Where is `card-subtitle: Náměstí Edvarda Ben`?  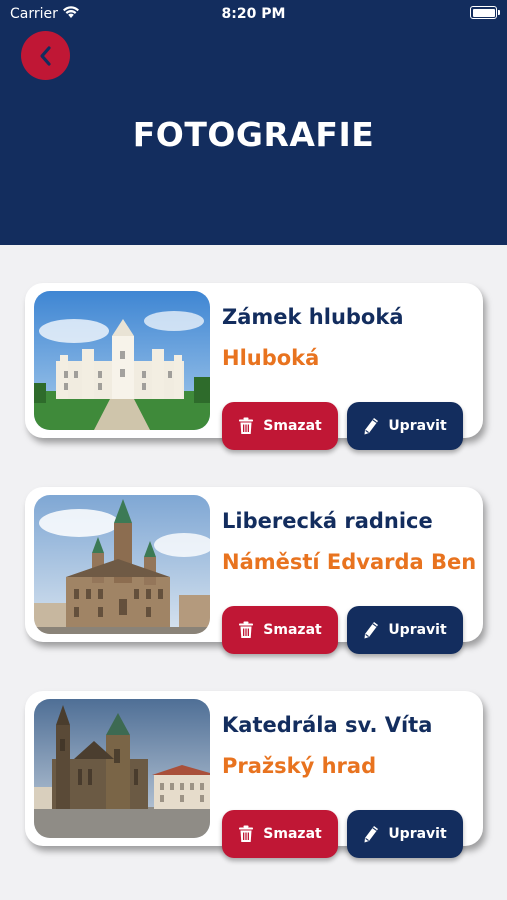
card-subtitle: Náměstí Edvarda Ben is located at coordinates (349, 562).